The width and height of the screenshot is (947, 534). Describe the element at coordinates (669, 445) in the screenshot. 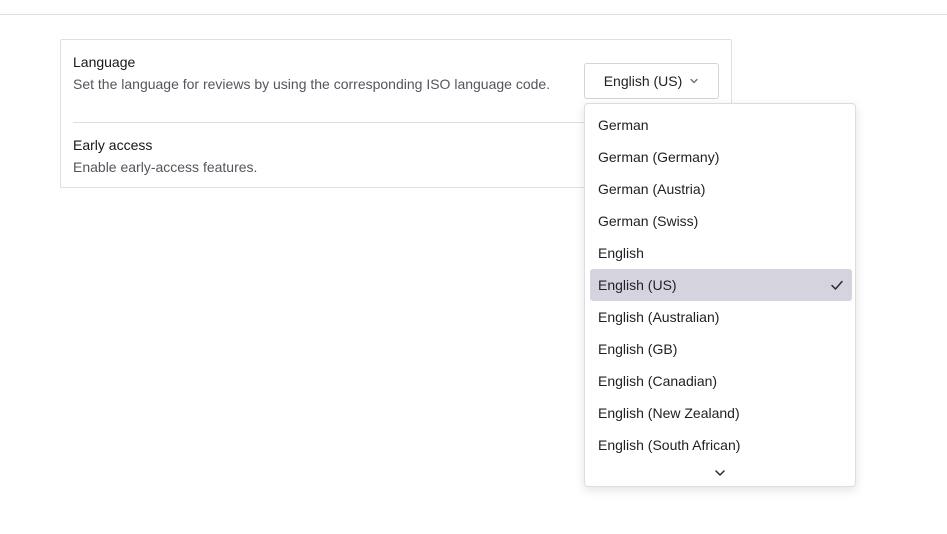

I see `language-option-label: English (South African)` at that location.